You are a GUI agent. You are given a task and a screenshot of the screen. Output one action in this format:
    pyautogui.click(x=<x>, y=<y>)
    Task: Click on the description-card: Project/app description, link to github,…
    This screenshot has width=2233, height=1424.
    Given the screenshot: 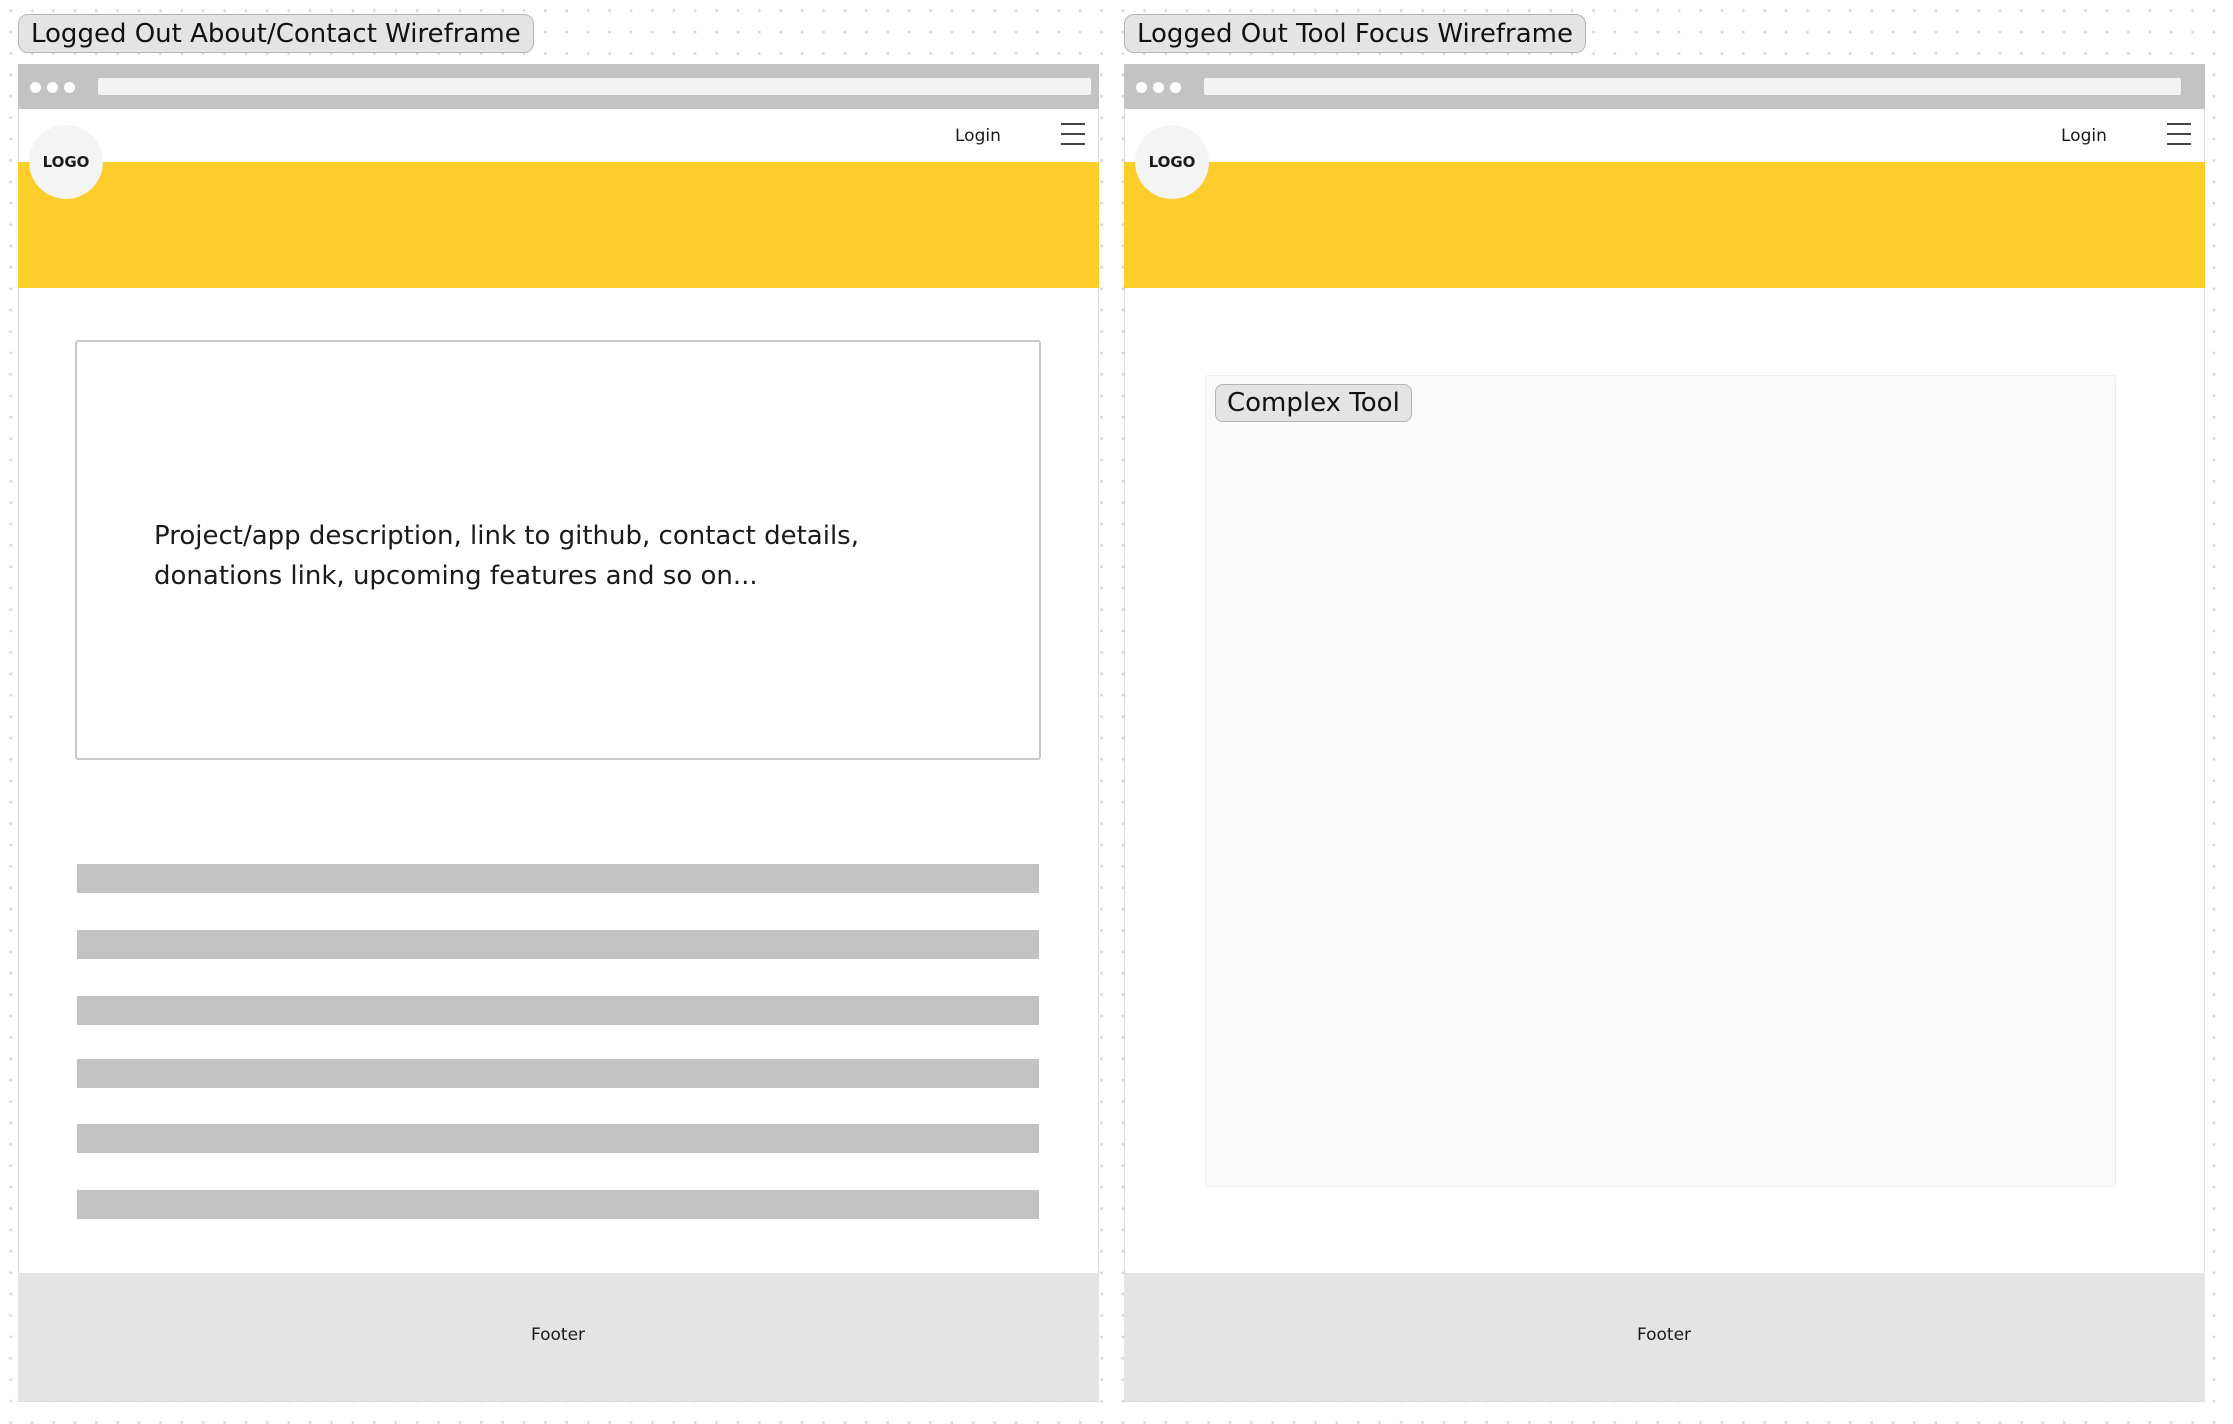 What is the action you would take?
    pyautogui.click(x=558, y=550)
    